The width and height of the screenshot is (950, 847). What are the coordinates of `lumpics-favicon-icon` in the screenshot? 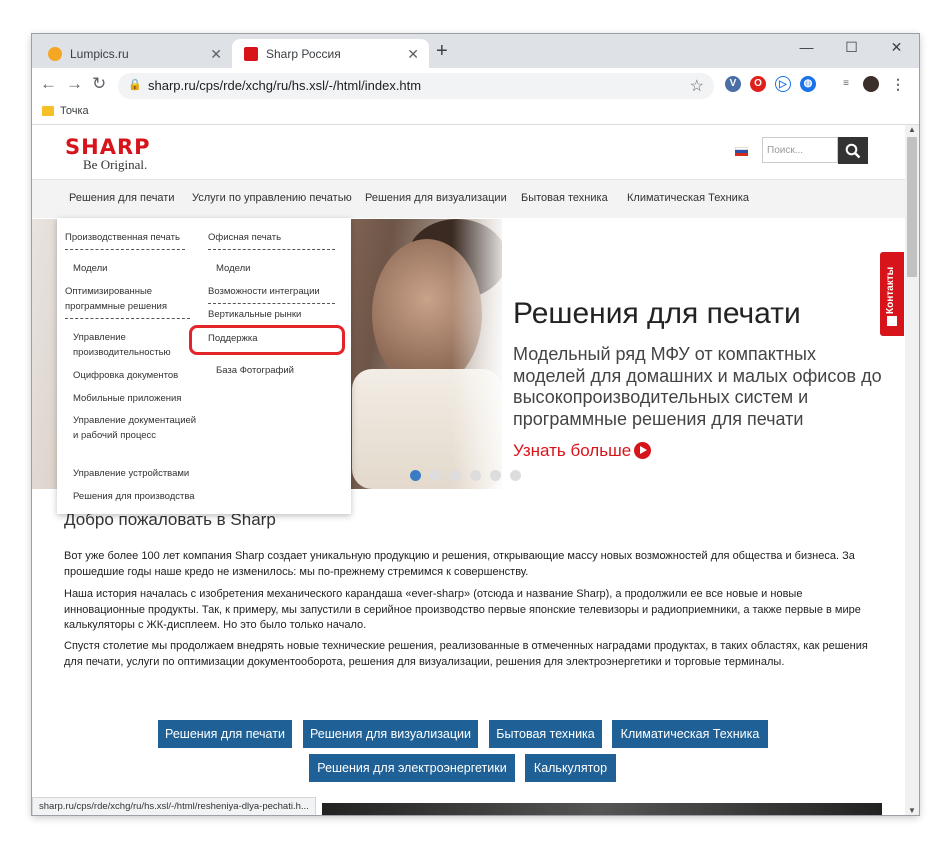 It's located at (55, 53).